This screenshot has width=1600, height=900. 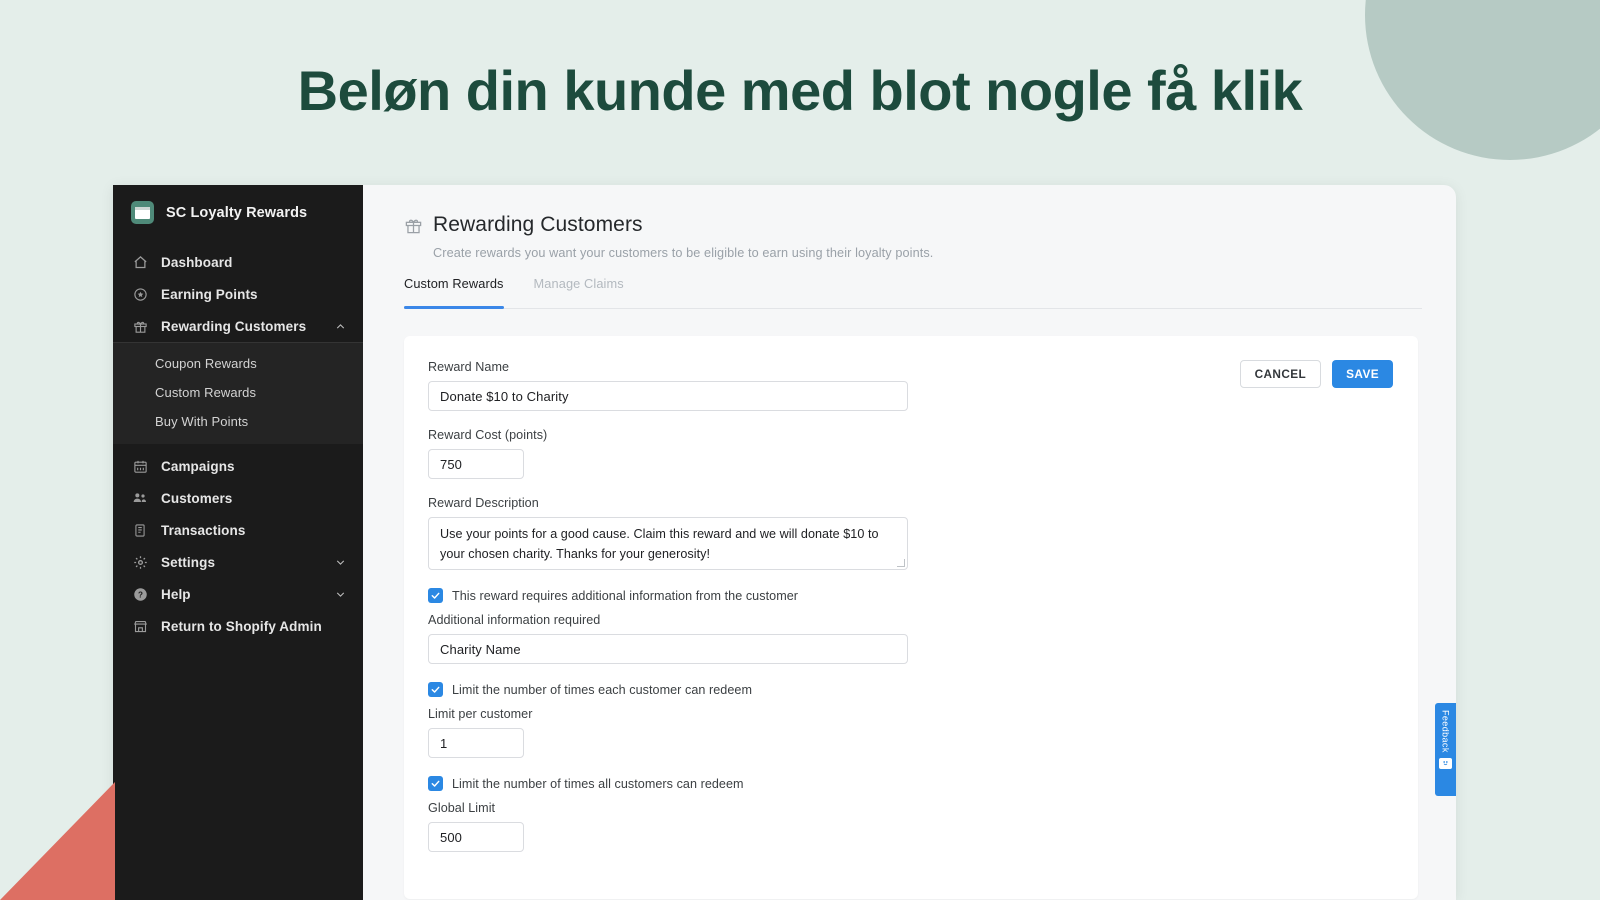 I want to click on help-circle-icon: ?, so click(x=140, y=594).